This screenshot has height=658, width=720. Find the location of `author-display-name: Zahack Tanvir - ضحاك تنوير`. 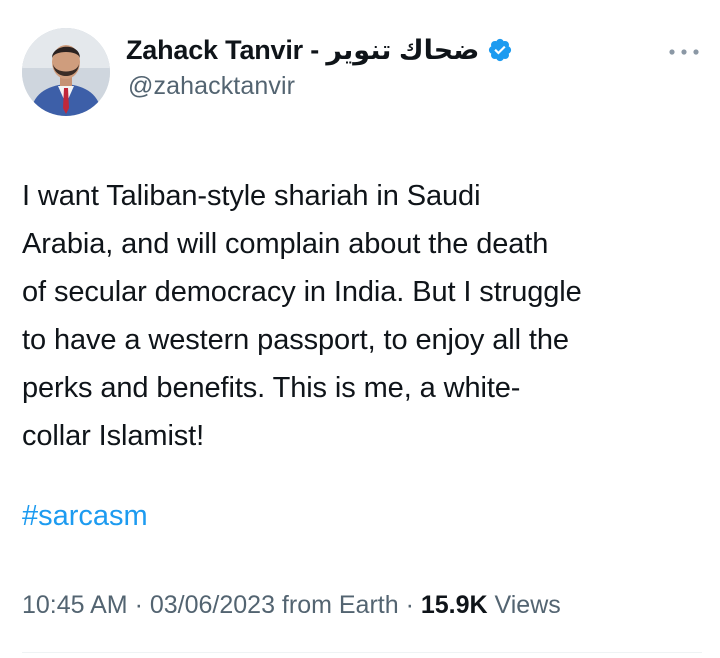

author-display-name: Zahack Tanvir - ضحاك تنوير is located at coordinates (303, 50).